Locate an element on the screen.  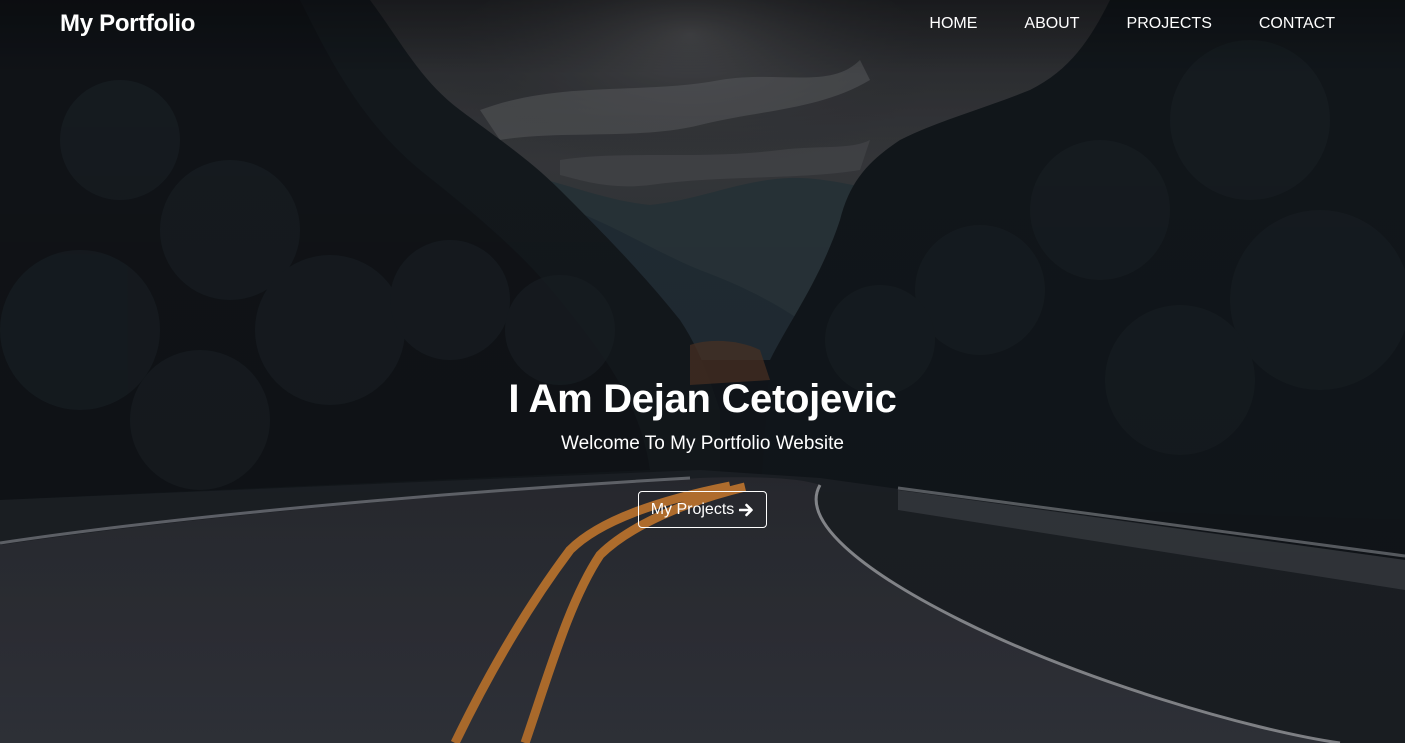
nav-link-home: HOME is located at coordinates (953, 24).